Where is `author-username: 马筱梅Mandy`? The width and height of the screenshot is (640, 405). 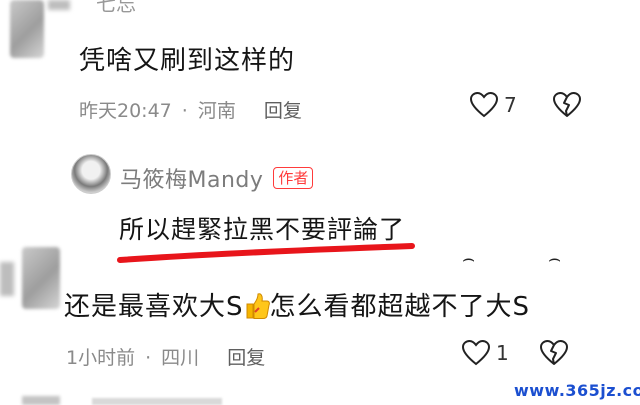
author-username: 马筱梅Mandy is located at coordinates (191, 178).